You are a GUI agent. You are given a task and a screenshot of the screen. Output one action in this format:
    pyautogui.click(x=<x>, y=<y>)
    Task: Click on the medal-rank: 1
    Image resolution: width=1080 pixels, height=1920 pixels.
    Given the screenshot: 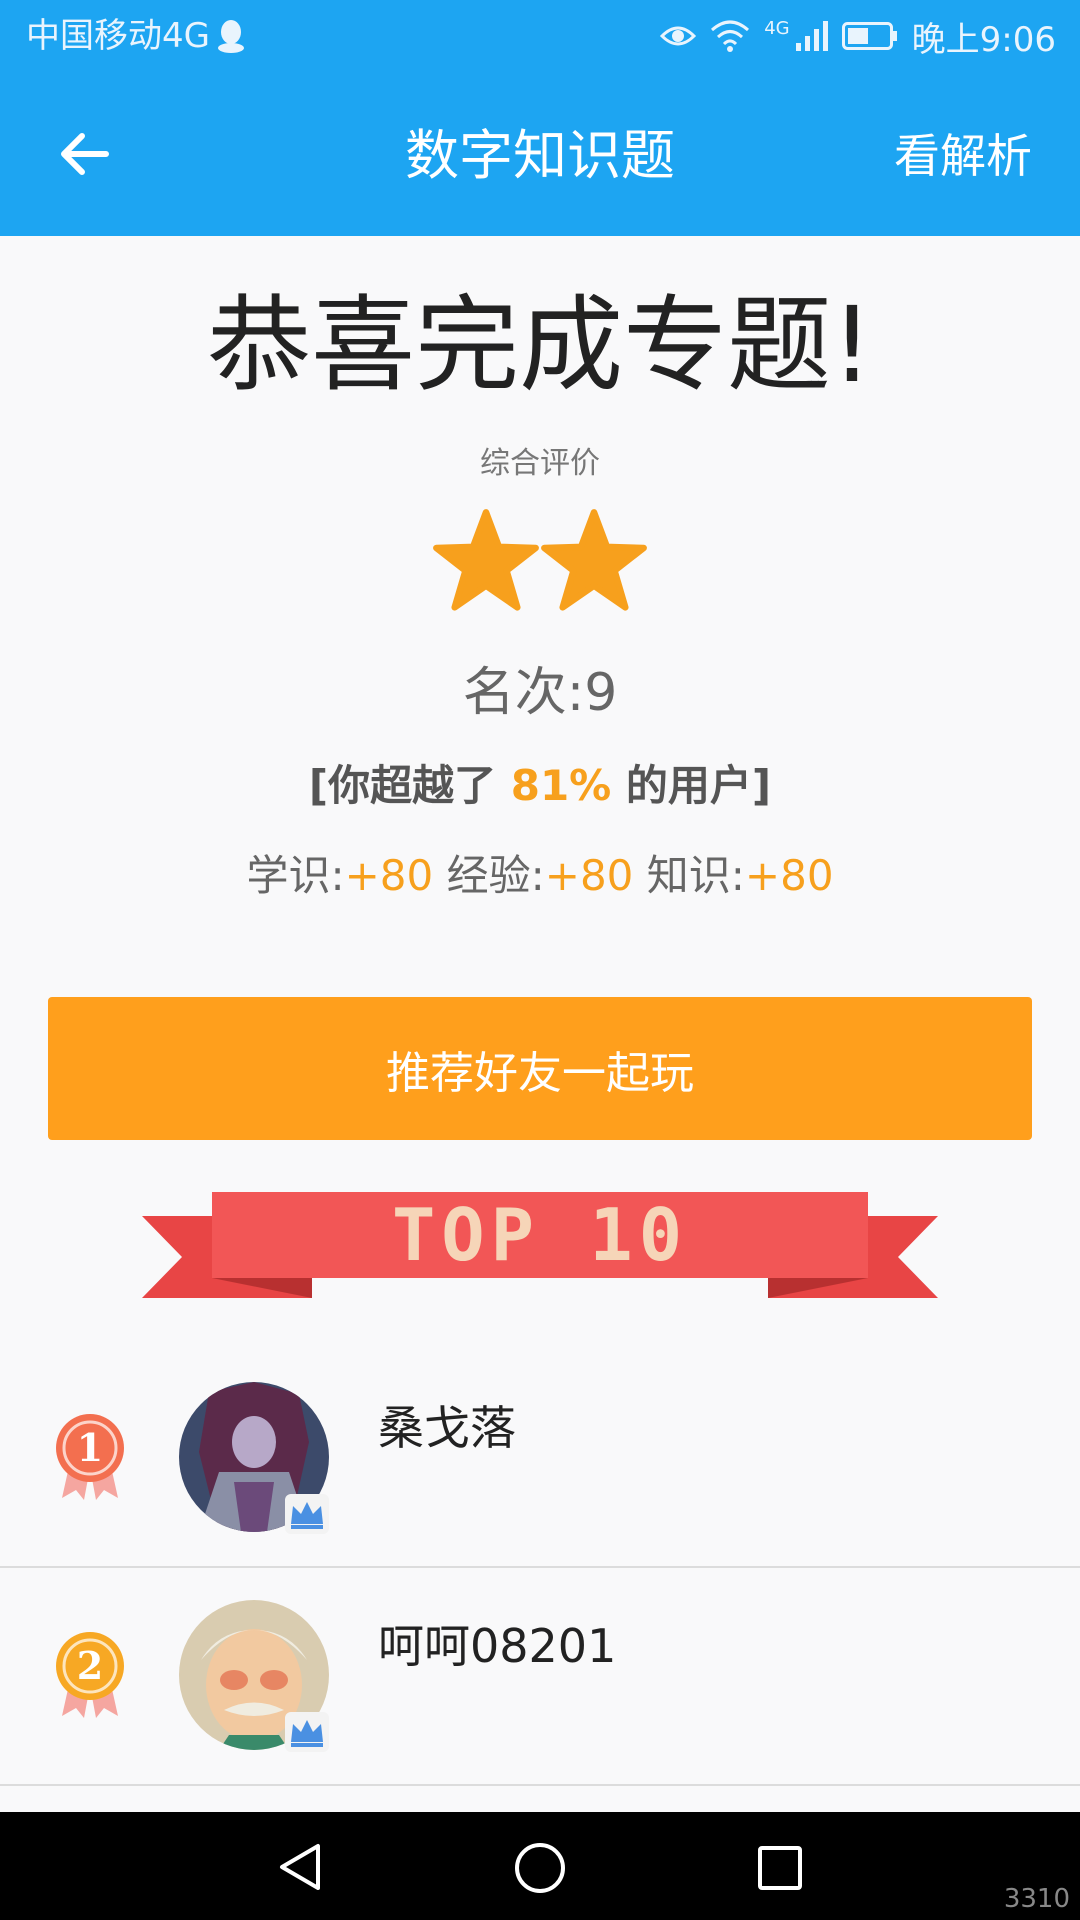 What is the action you would take?
    pyautogui.click(x=90, y=1447)
    